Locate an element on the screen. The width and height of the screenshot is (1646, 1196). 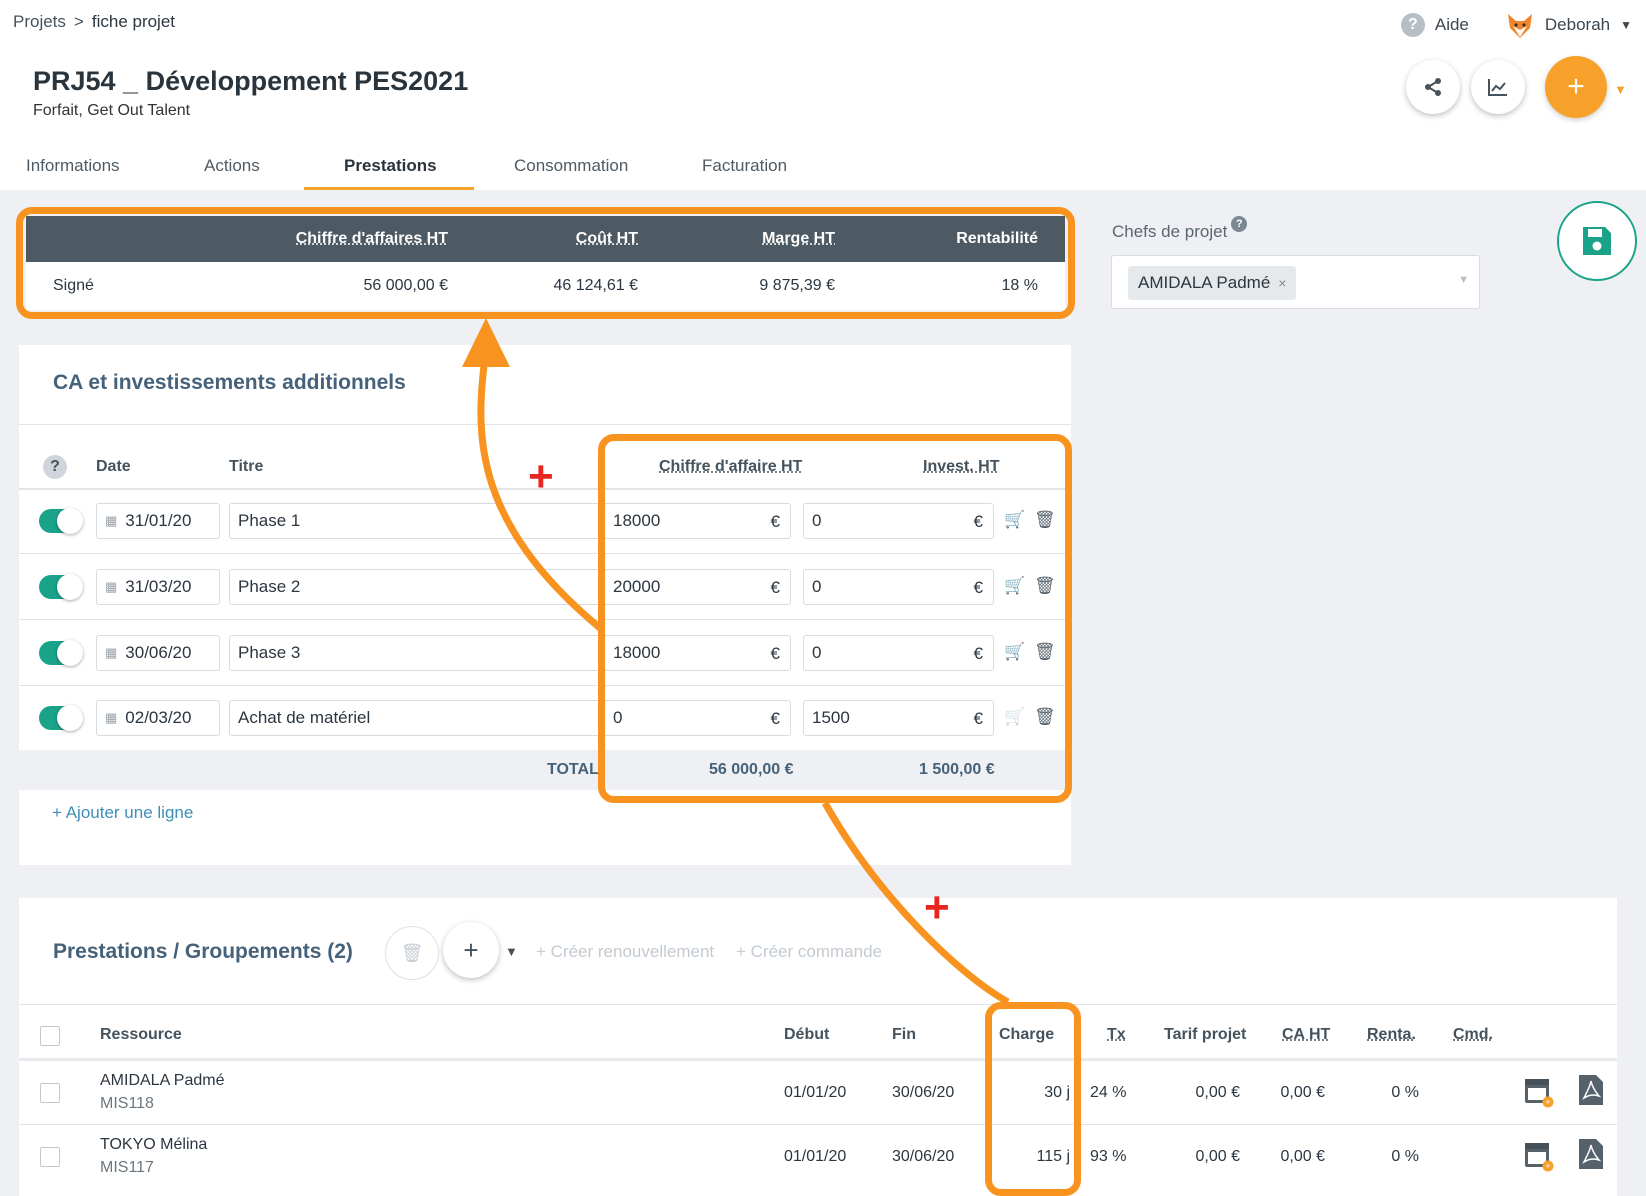
help-label: Aide is located at coordinates (1451, 24).